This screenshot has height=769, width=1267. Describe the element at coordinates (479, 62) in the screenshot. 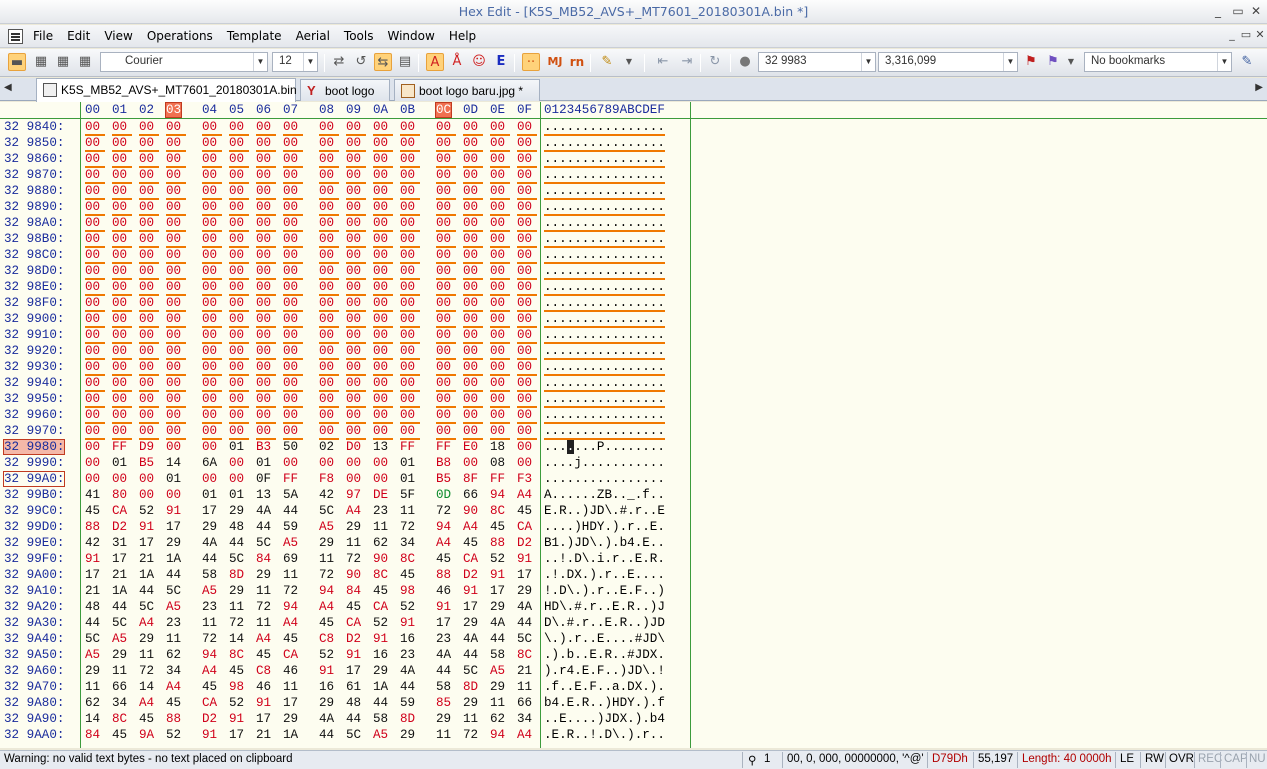

I see `smiley-icon: ☺` at that location.